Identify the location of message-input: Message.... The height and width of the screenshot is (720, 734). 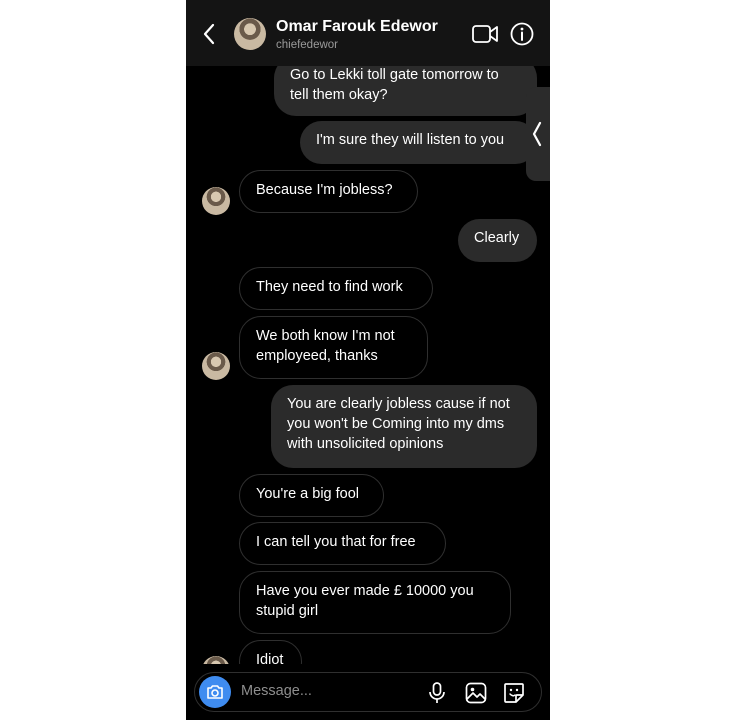
(276, 691).